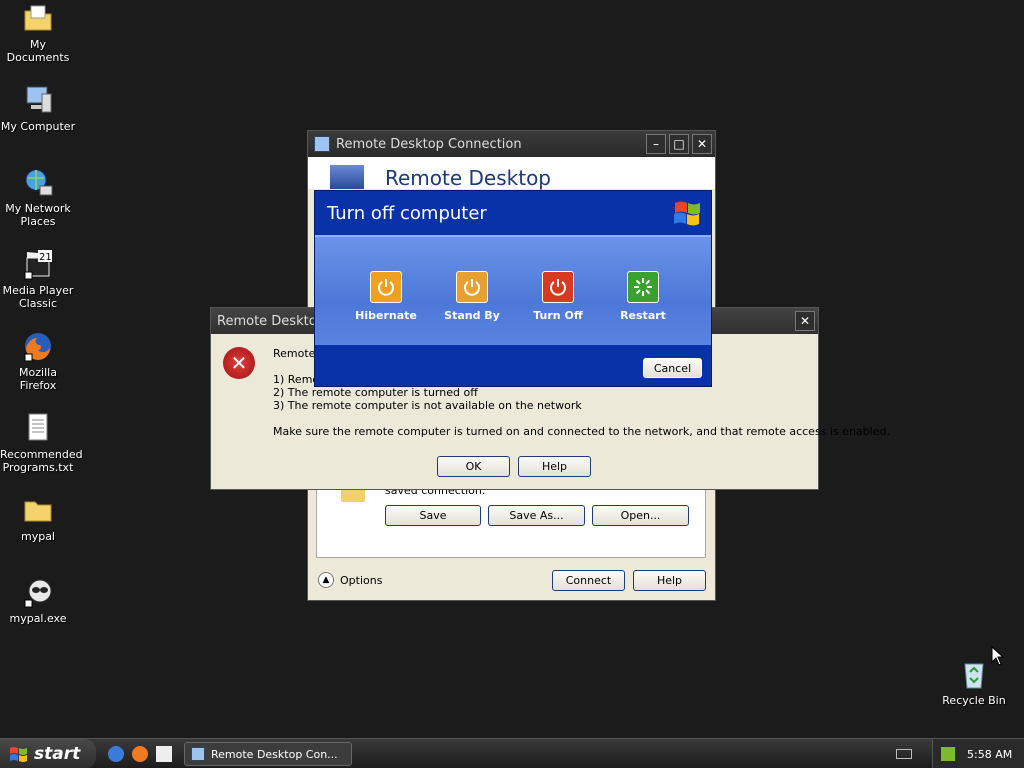 This screenshot has width=1024, height=768. I want to click on stand-by-power-icon, so click(472, 287).